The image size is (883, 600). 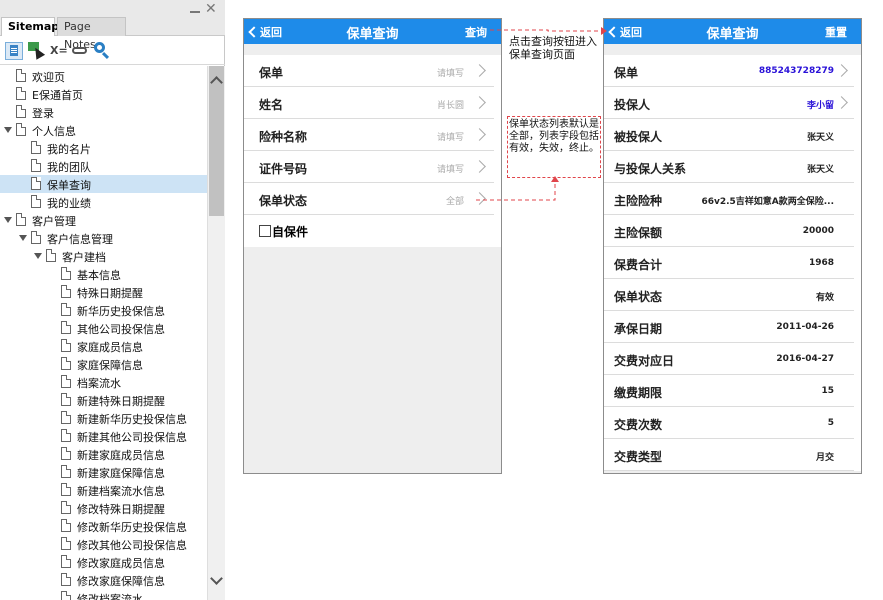 I want to click on tree-item-label: 修改其他公司投保信息, so click(x=132, y=545).